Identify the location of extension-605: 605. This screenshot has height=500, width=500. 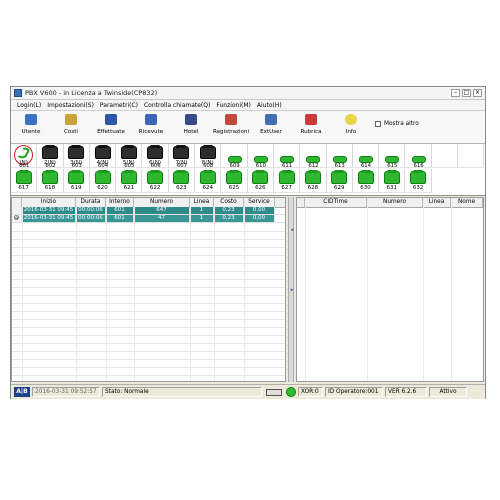
(129, 162).